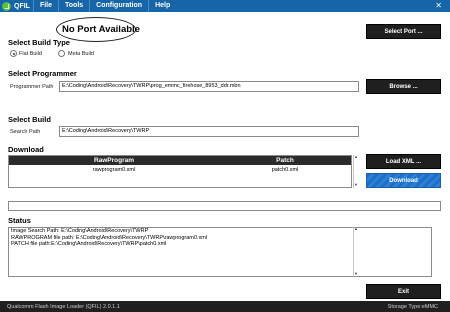 The image size is (450, 312). Describe the element at coordinates (101, 29) in the screenshot. I see `port-status-label: No Port Available` at that location.